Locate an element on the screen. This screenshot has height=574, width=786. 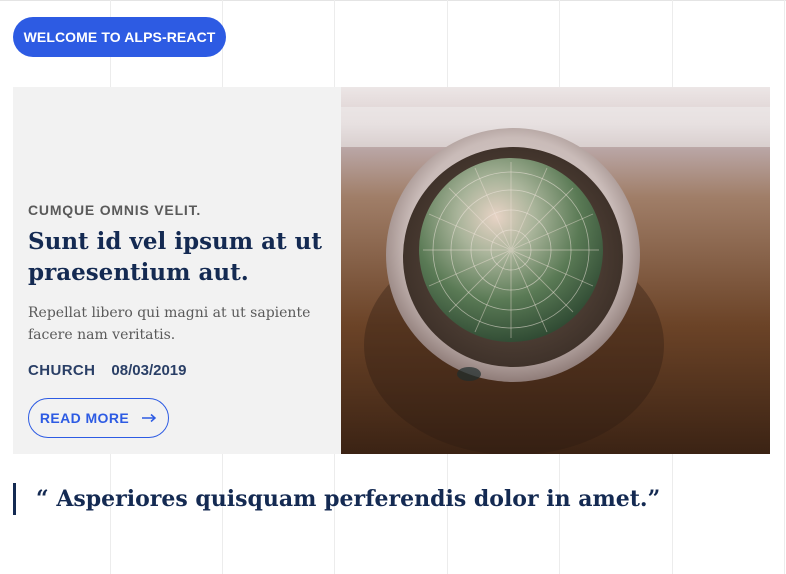
card-title: Sunt id vel ipsum at ut praesentium aut. is located at coordinates (178, 257).